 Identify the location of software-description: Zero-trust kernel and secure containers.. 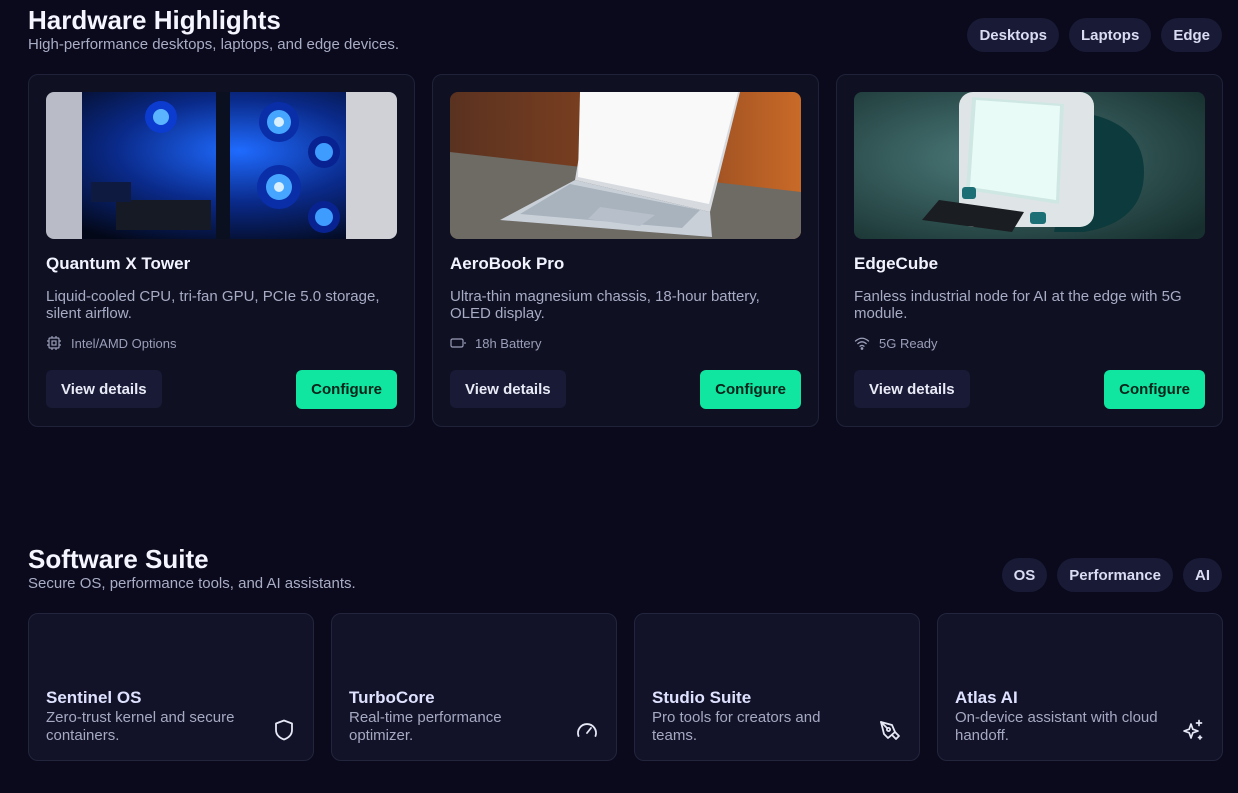
(140, 726).